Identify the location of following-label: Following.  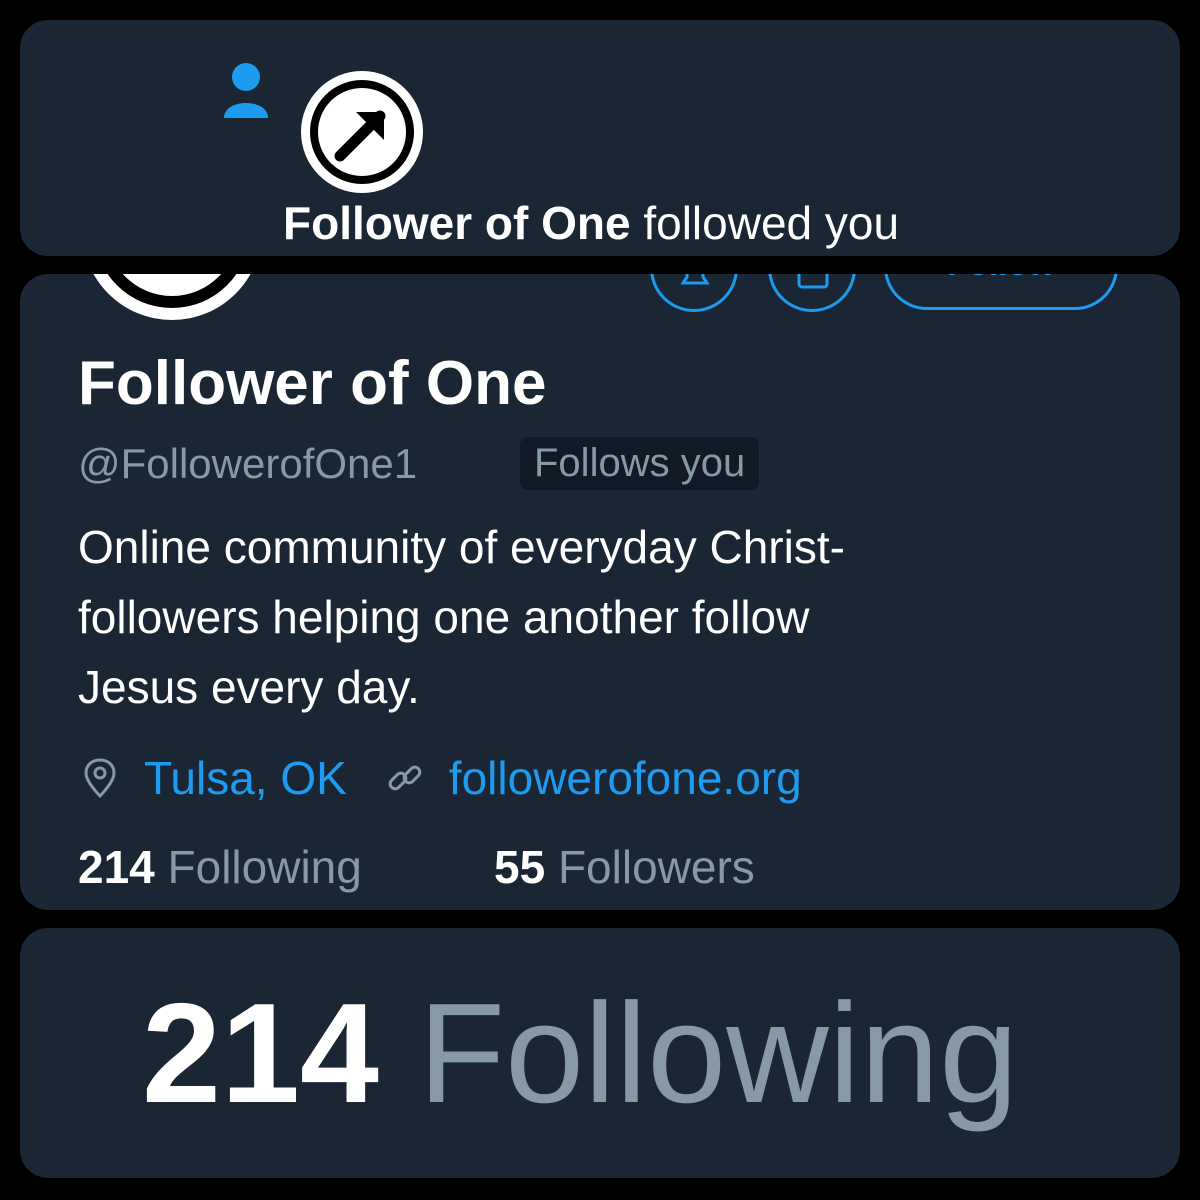
(258, 867).